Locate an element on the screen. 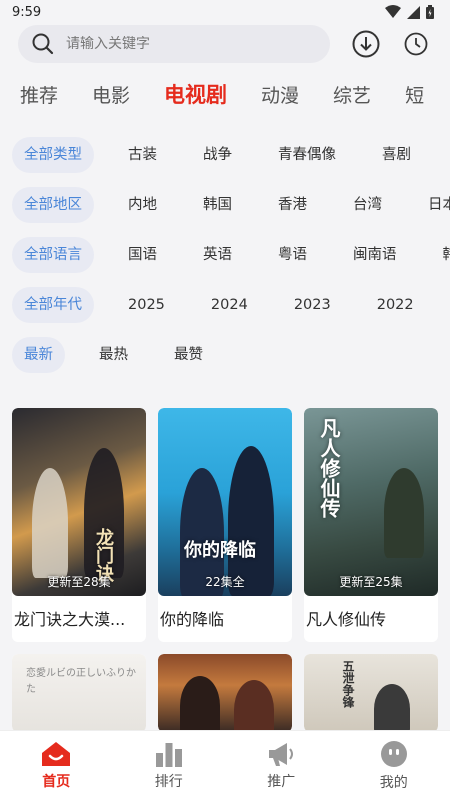 The height and width of the screenshot is (800, 450). show-title: 你的降临 is located at coordinates (192, 619).